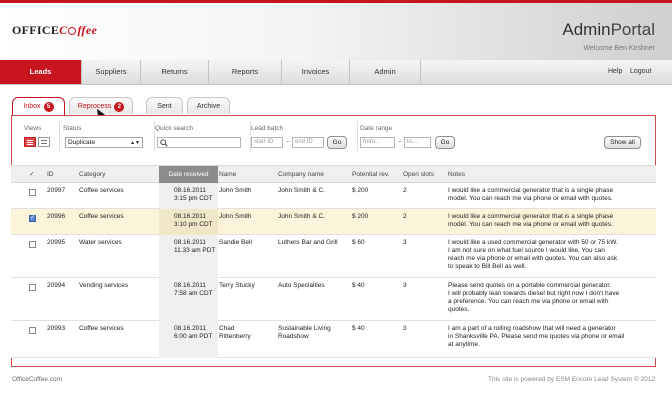 This screenshot has width=672, height=406. I want to click on tab-returns: Returns, so click(175, 72).